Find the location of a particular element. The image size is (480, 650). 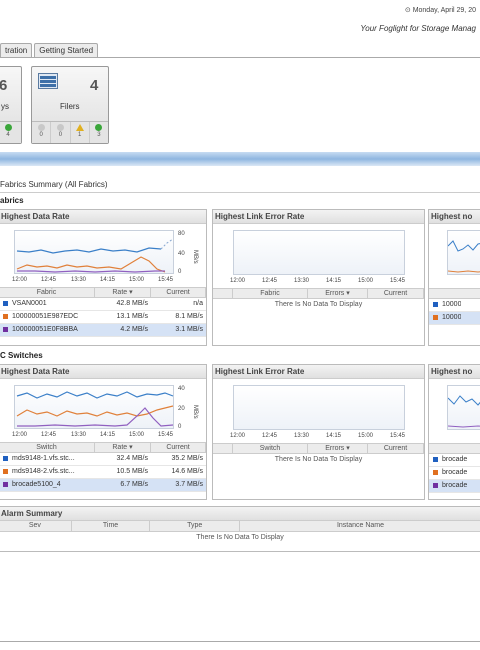

filers-label: Filers is located at coordinates (70, 106).